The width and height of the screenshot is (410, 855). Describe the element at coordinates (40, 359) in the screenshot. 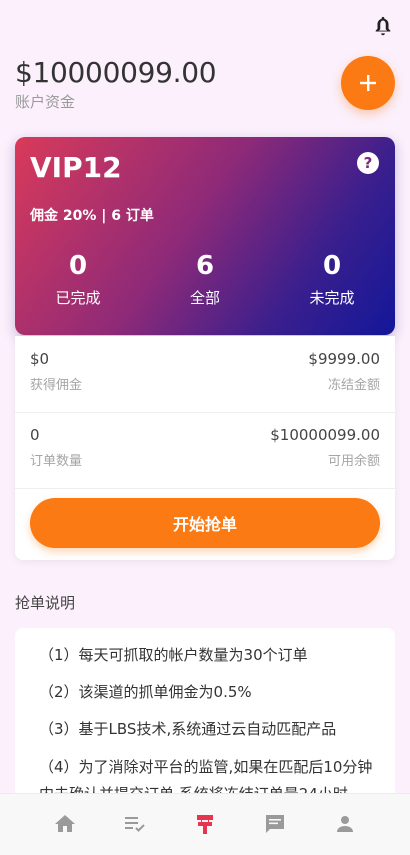

I see `earned-commission-value: $0` at that location.